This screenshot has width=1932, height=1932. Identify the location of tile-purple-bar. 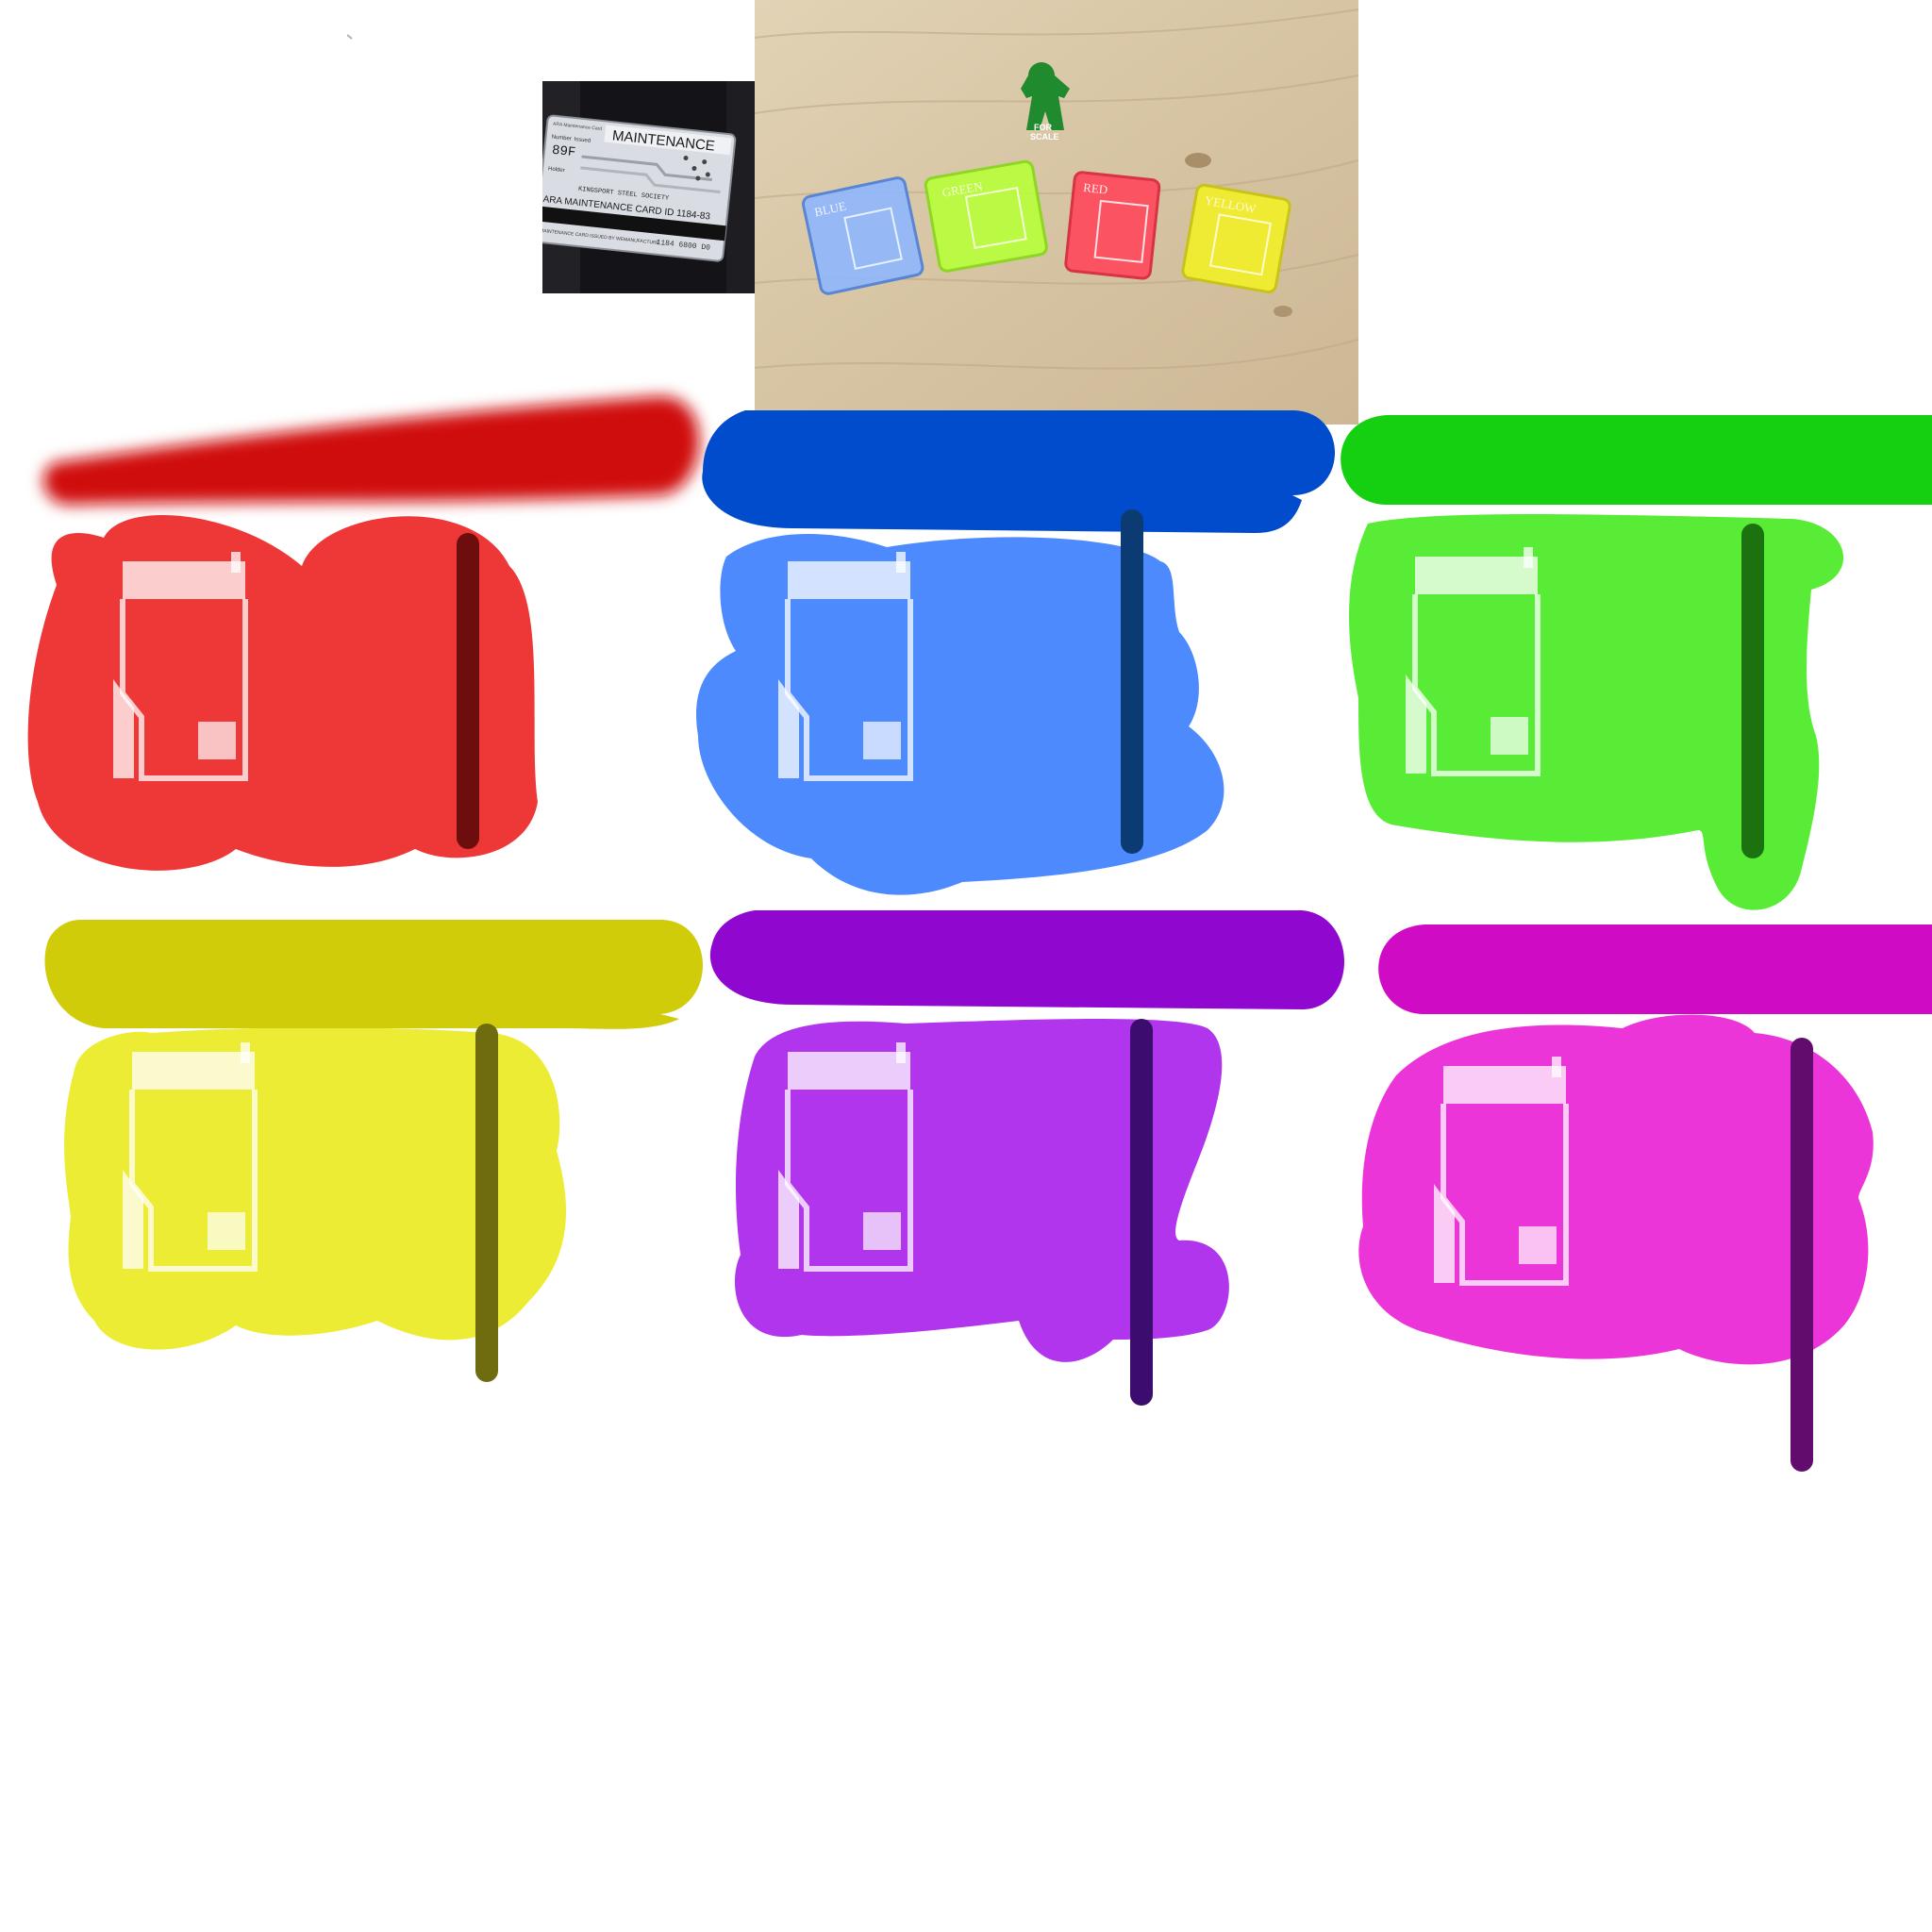
(1027, 959).